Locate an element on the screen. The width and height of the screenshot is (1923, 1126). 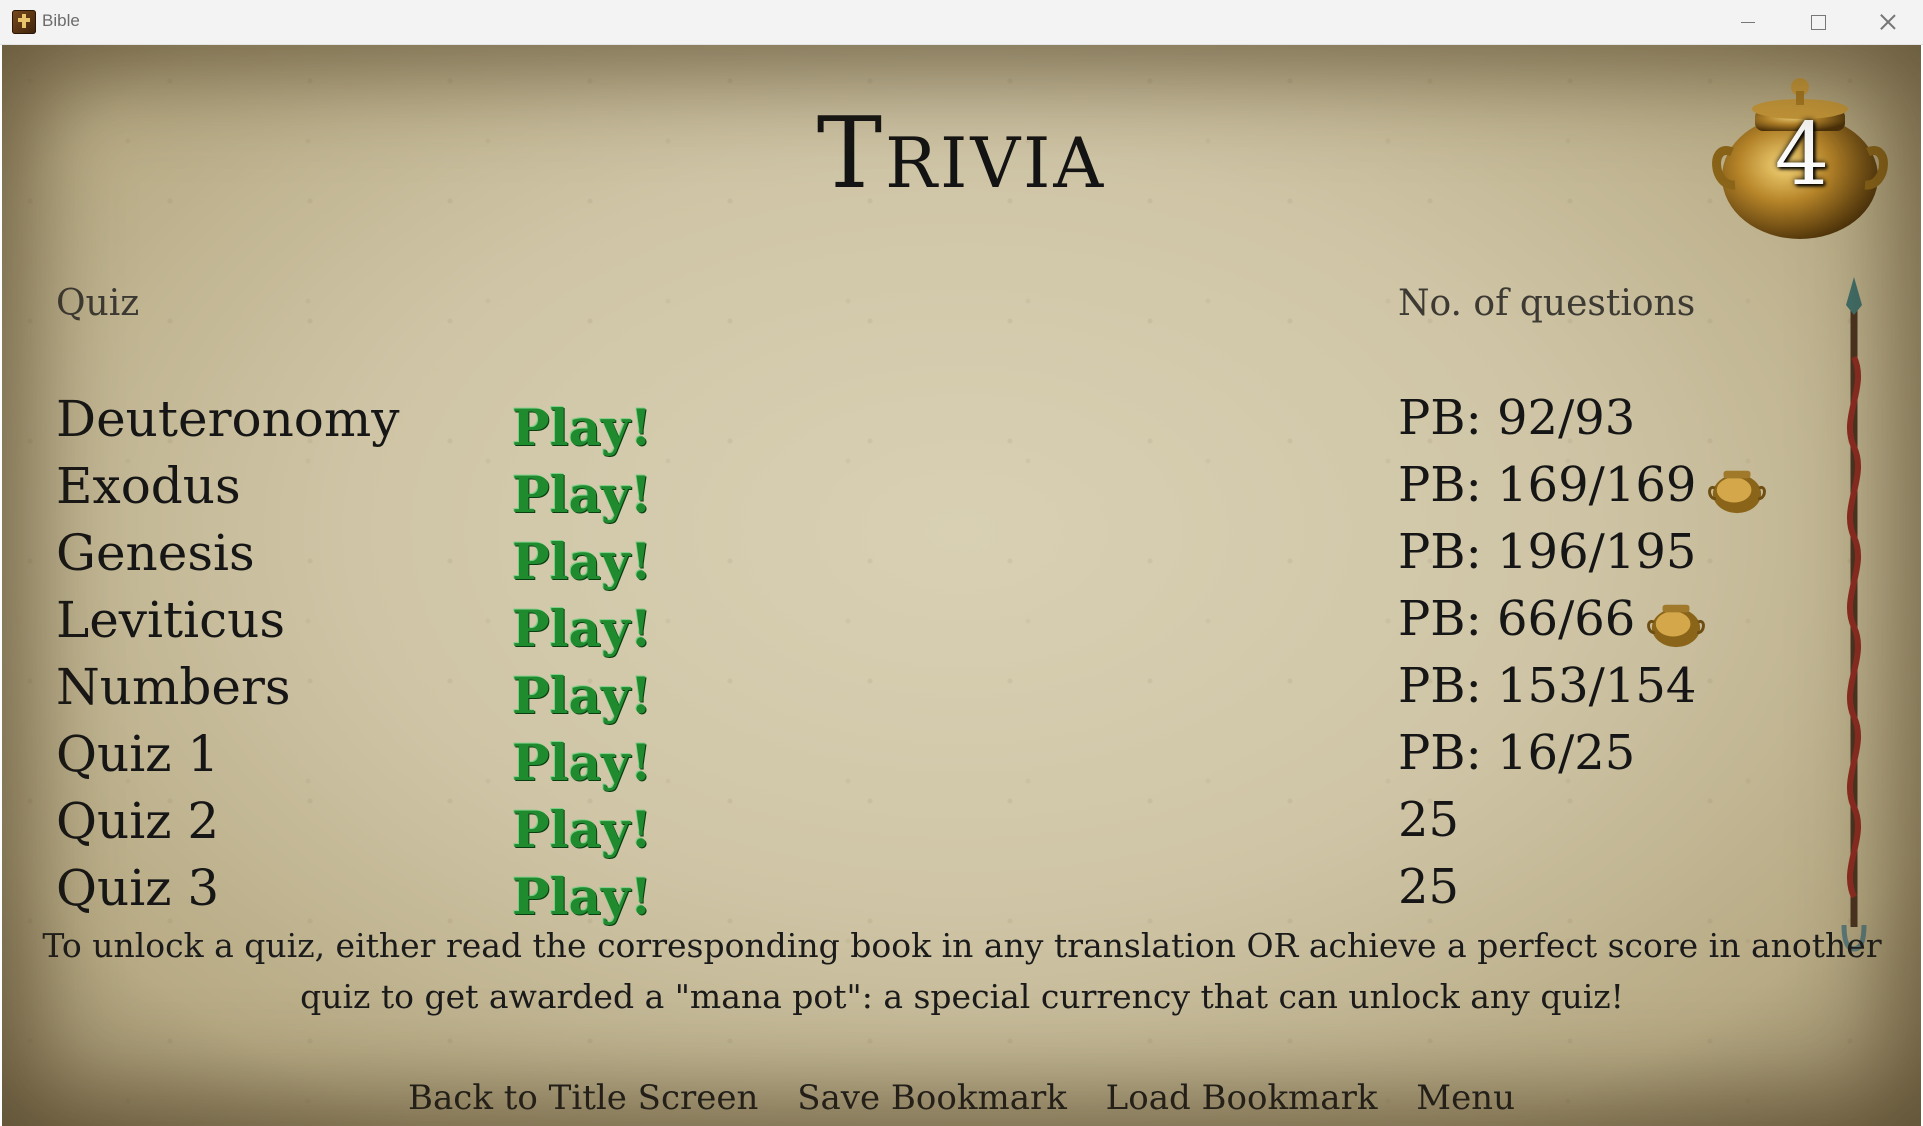
maximize-icon is located at coordinates (1818, 22).